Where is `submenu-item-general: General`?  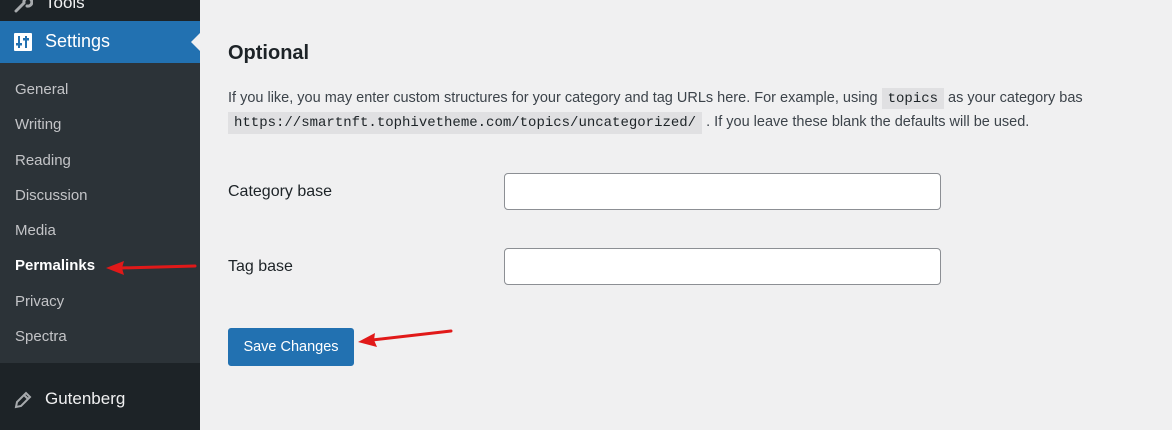
submenu-item-general: General is located at coordinates (41, 90).